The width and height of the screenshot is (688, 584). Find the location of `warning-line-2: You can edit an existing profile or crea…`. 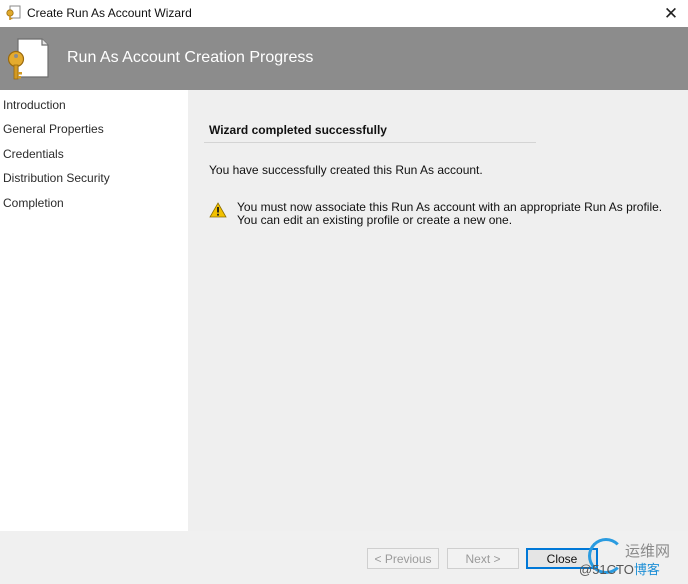

warning-line-2: You can edit an existing profile or crea… is located at coordinates (375, 220).